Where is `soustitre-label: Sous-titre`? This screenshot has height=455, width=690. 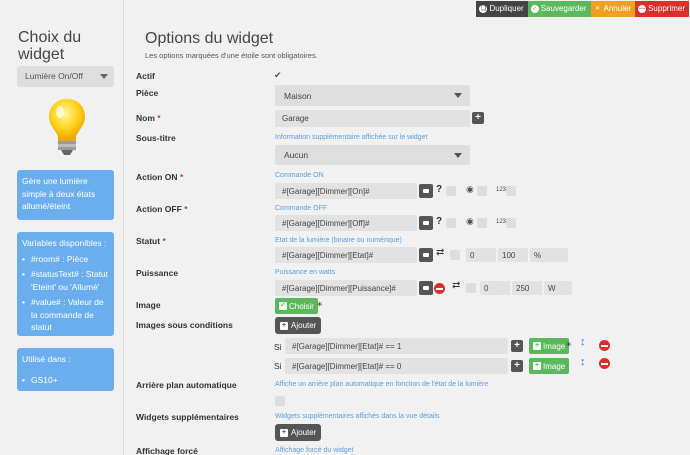
soustitre-label: Sous-titre is located at coordinates (156, 138).